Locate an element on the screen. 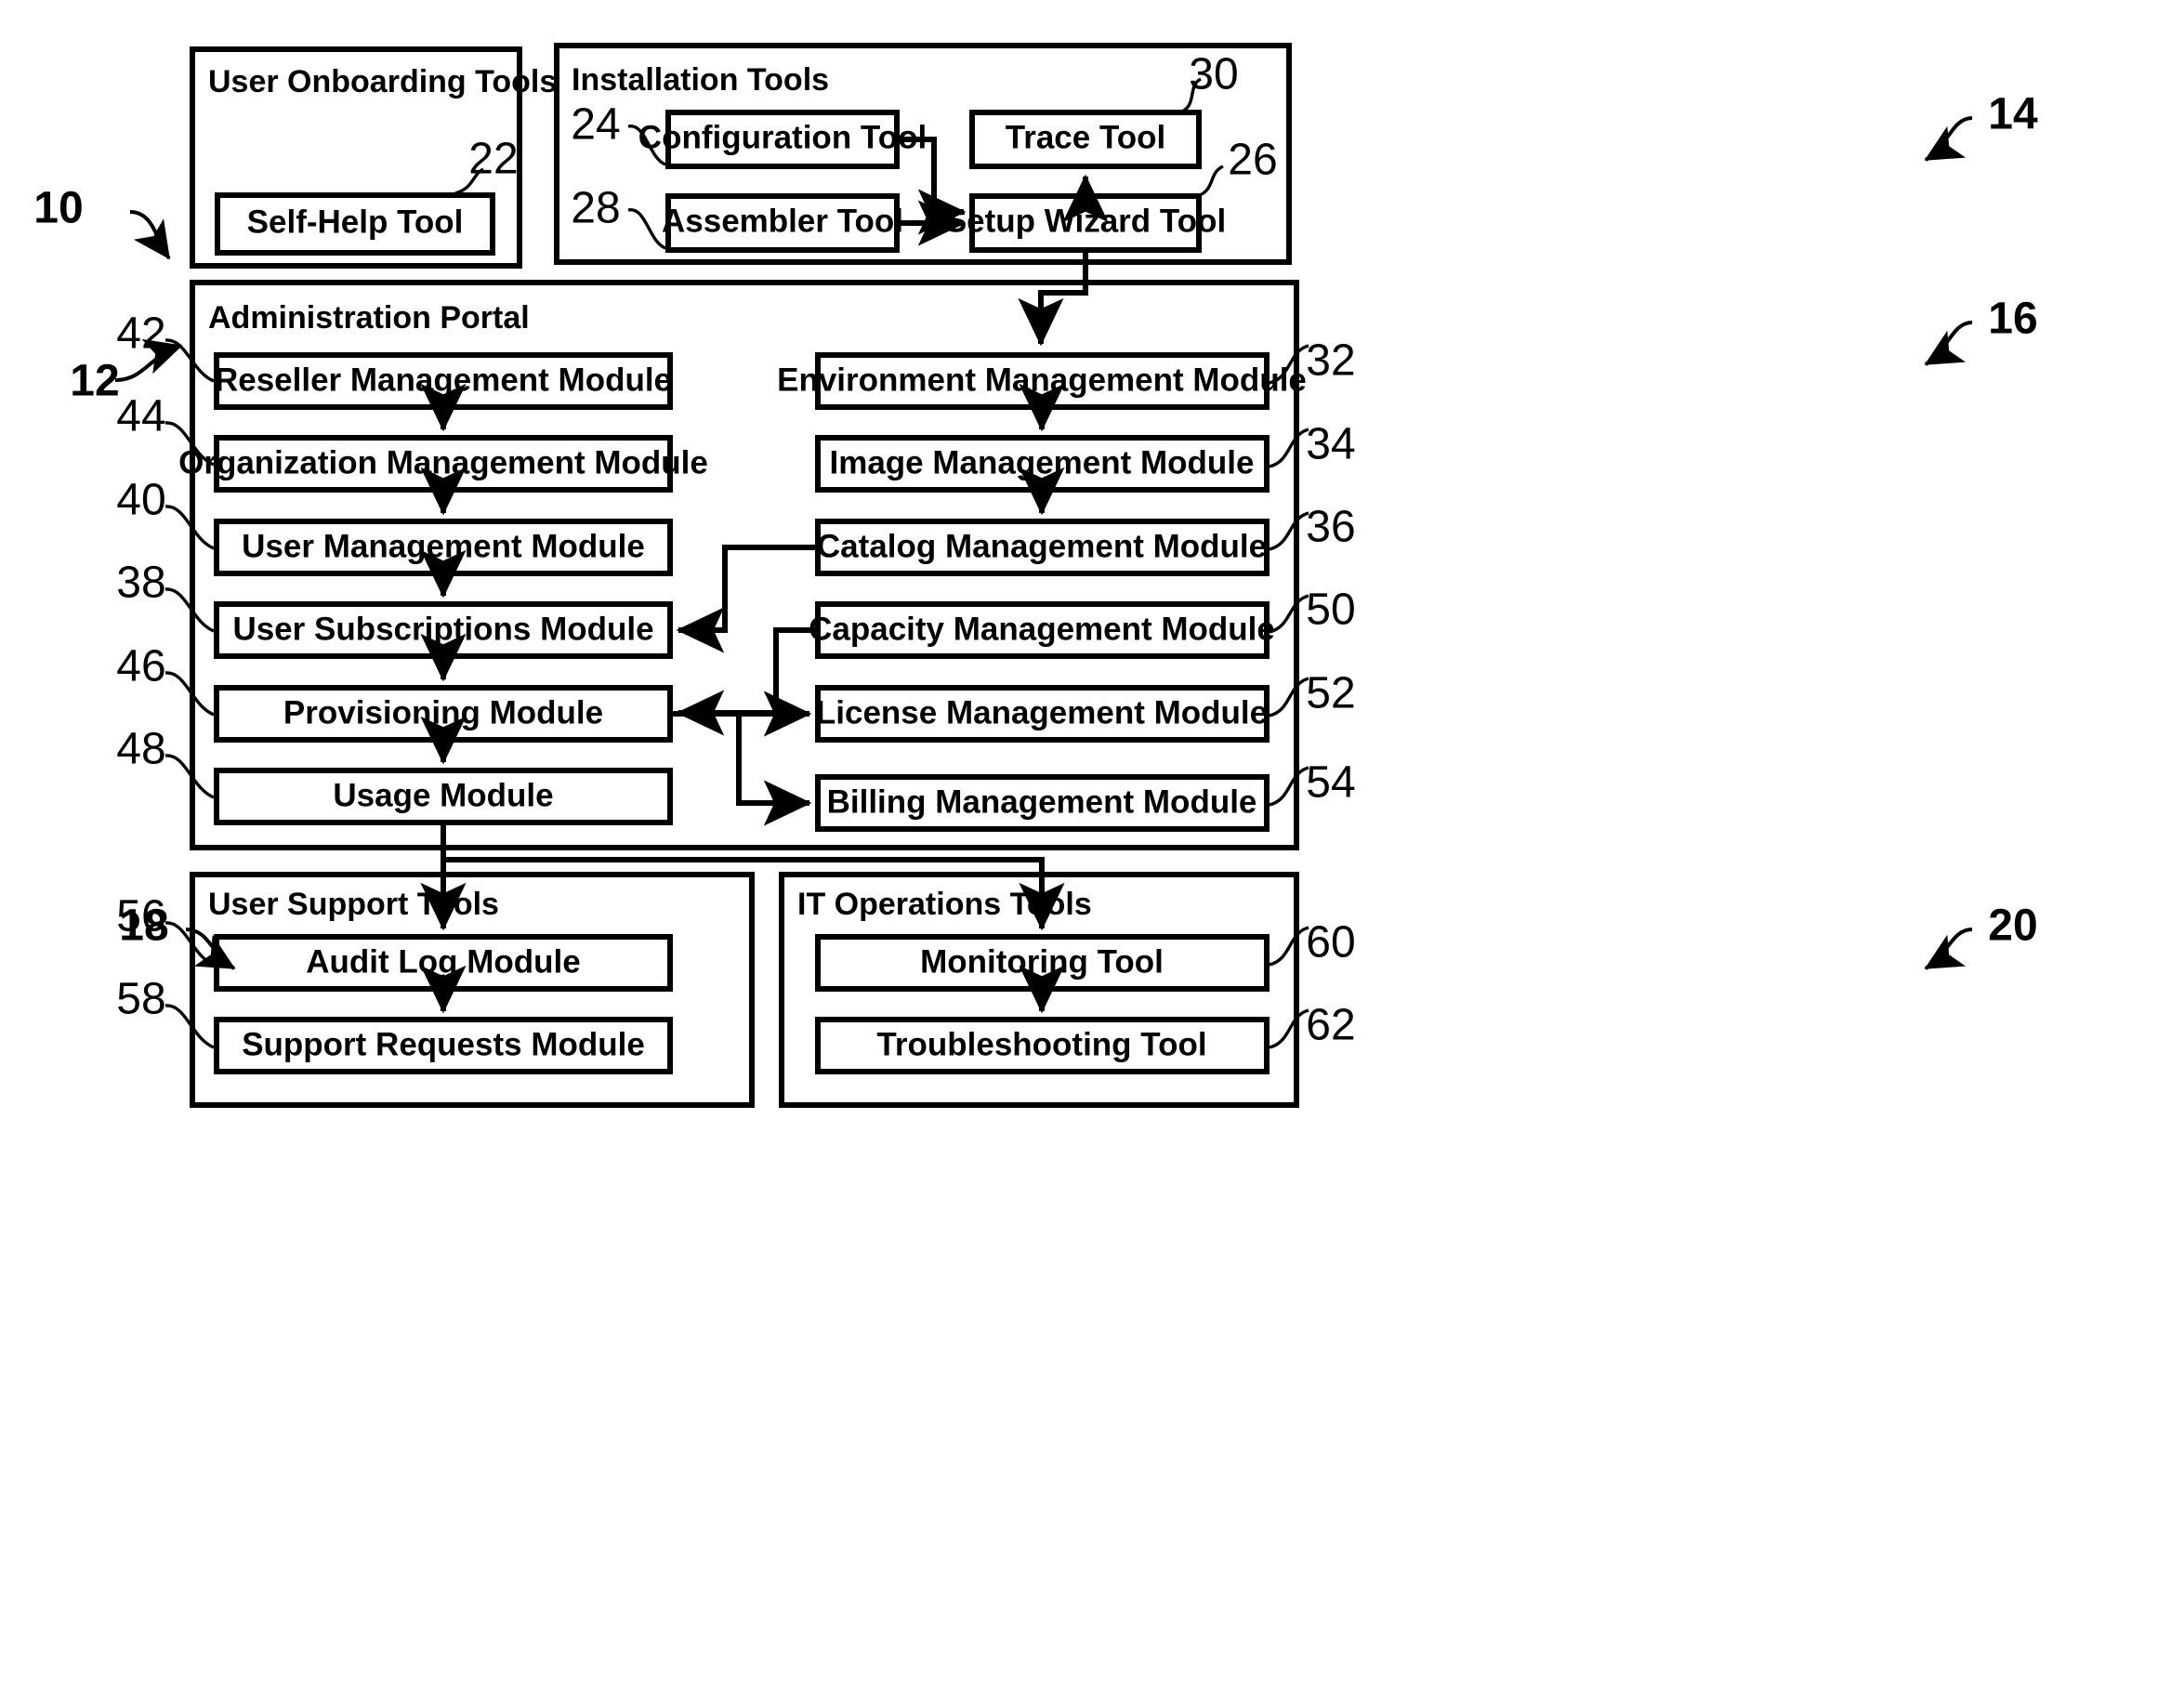  group-title-it-operations-tools: IT Operations Tools is located at coordinates (944, 904).